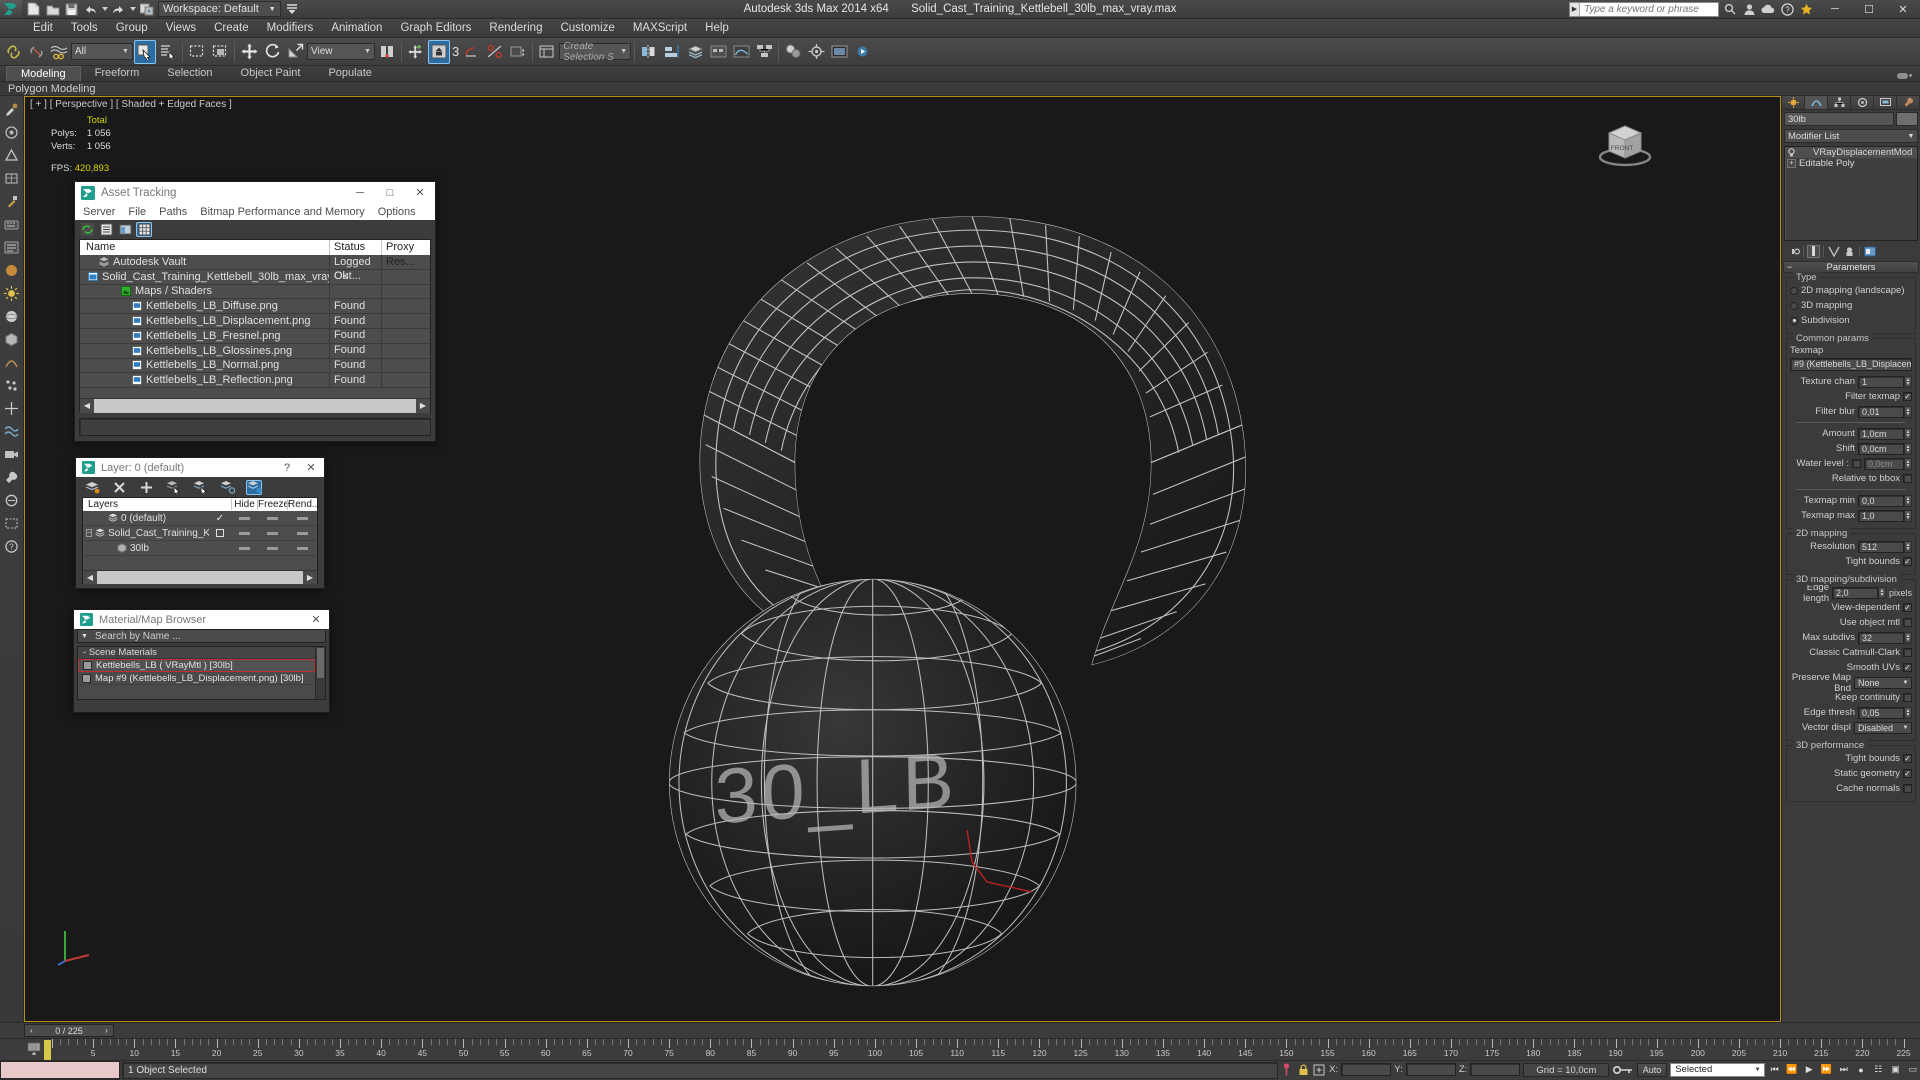 The image size is (1920, 1080). I want to click on spinner-snap-toggle-icon, so click(518, 52).